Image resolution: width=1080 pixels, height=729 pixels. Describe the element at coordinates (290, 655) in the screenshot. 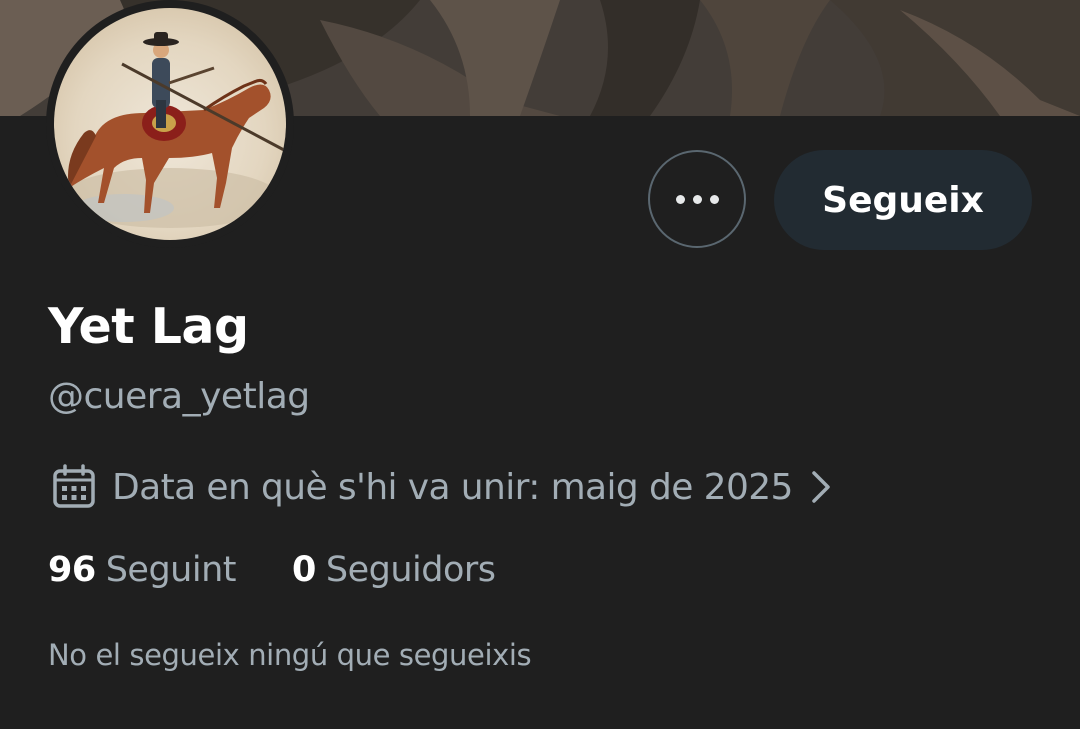

I see `followers-you-know-text: No el segueix ningú que segueixis` at that location.